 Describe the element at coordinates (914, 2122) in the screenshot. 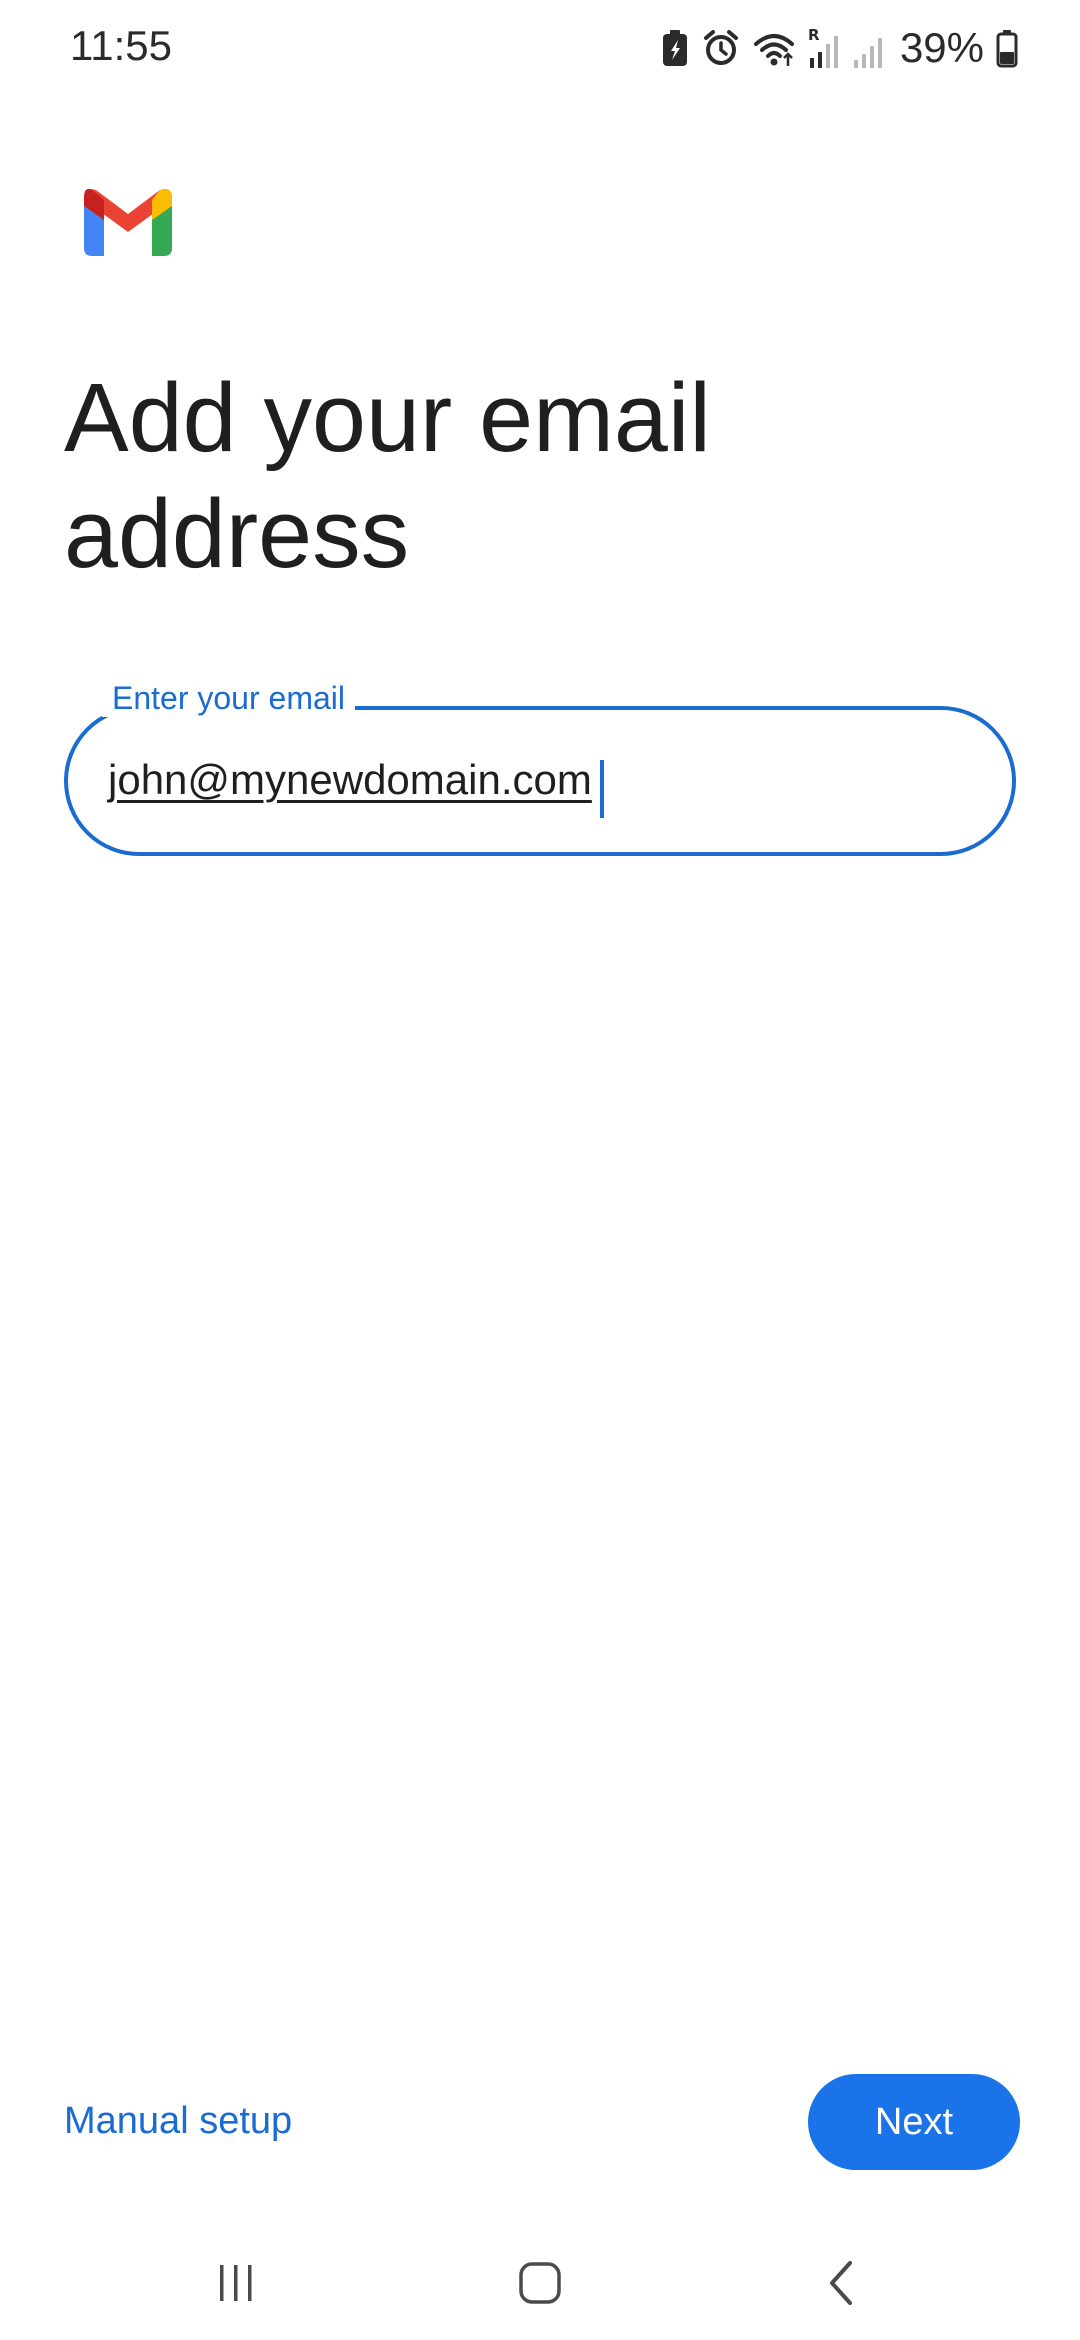

I see `next-button: Next` at that location.